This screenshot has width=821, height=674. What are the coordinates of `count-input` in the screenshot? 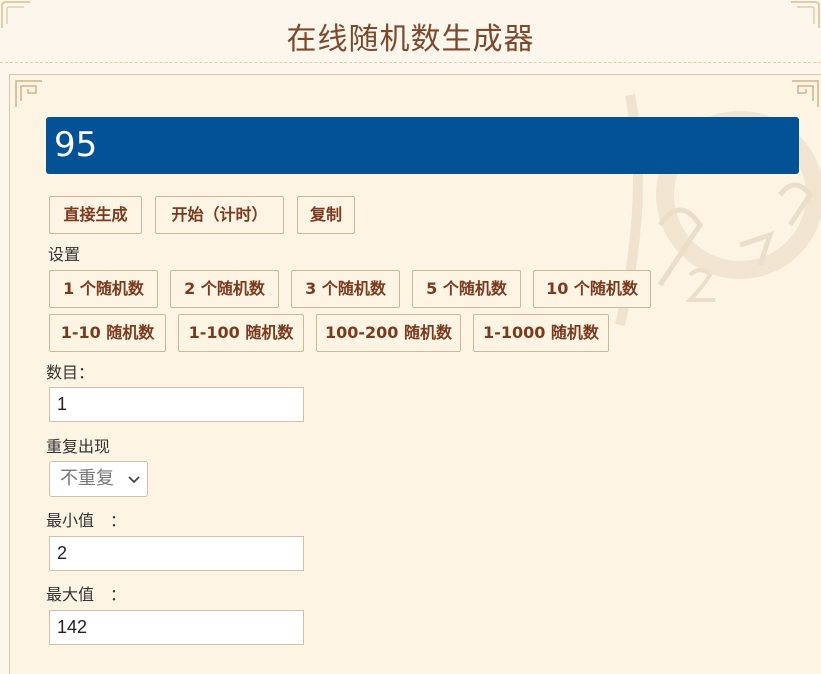 It's located at (176, 404).